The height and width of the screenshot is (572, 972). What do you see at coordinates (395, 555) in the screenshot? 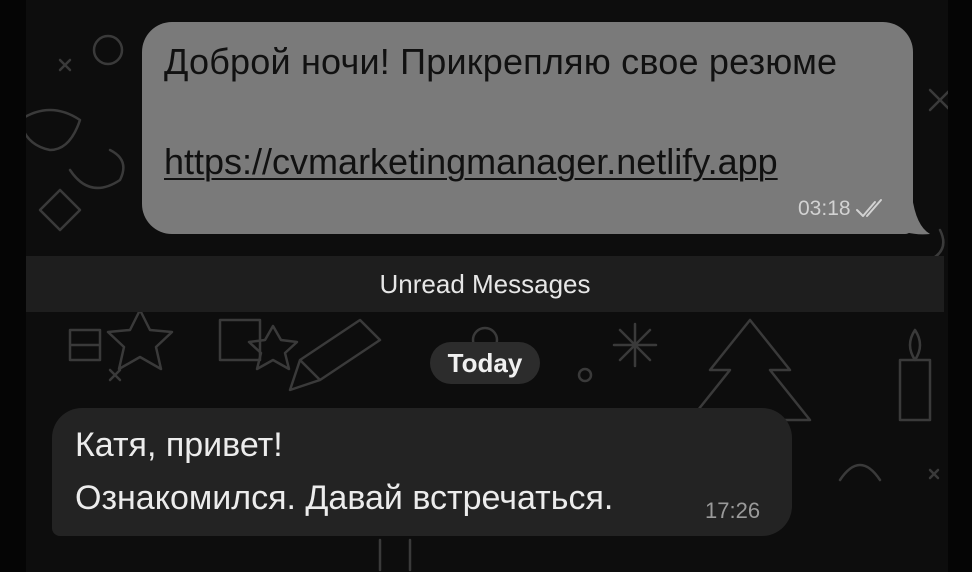
I see `doodle-lines-icon` at bounding box center [395, 555].